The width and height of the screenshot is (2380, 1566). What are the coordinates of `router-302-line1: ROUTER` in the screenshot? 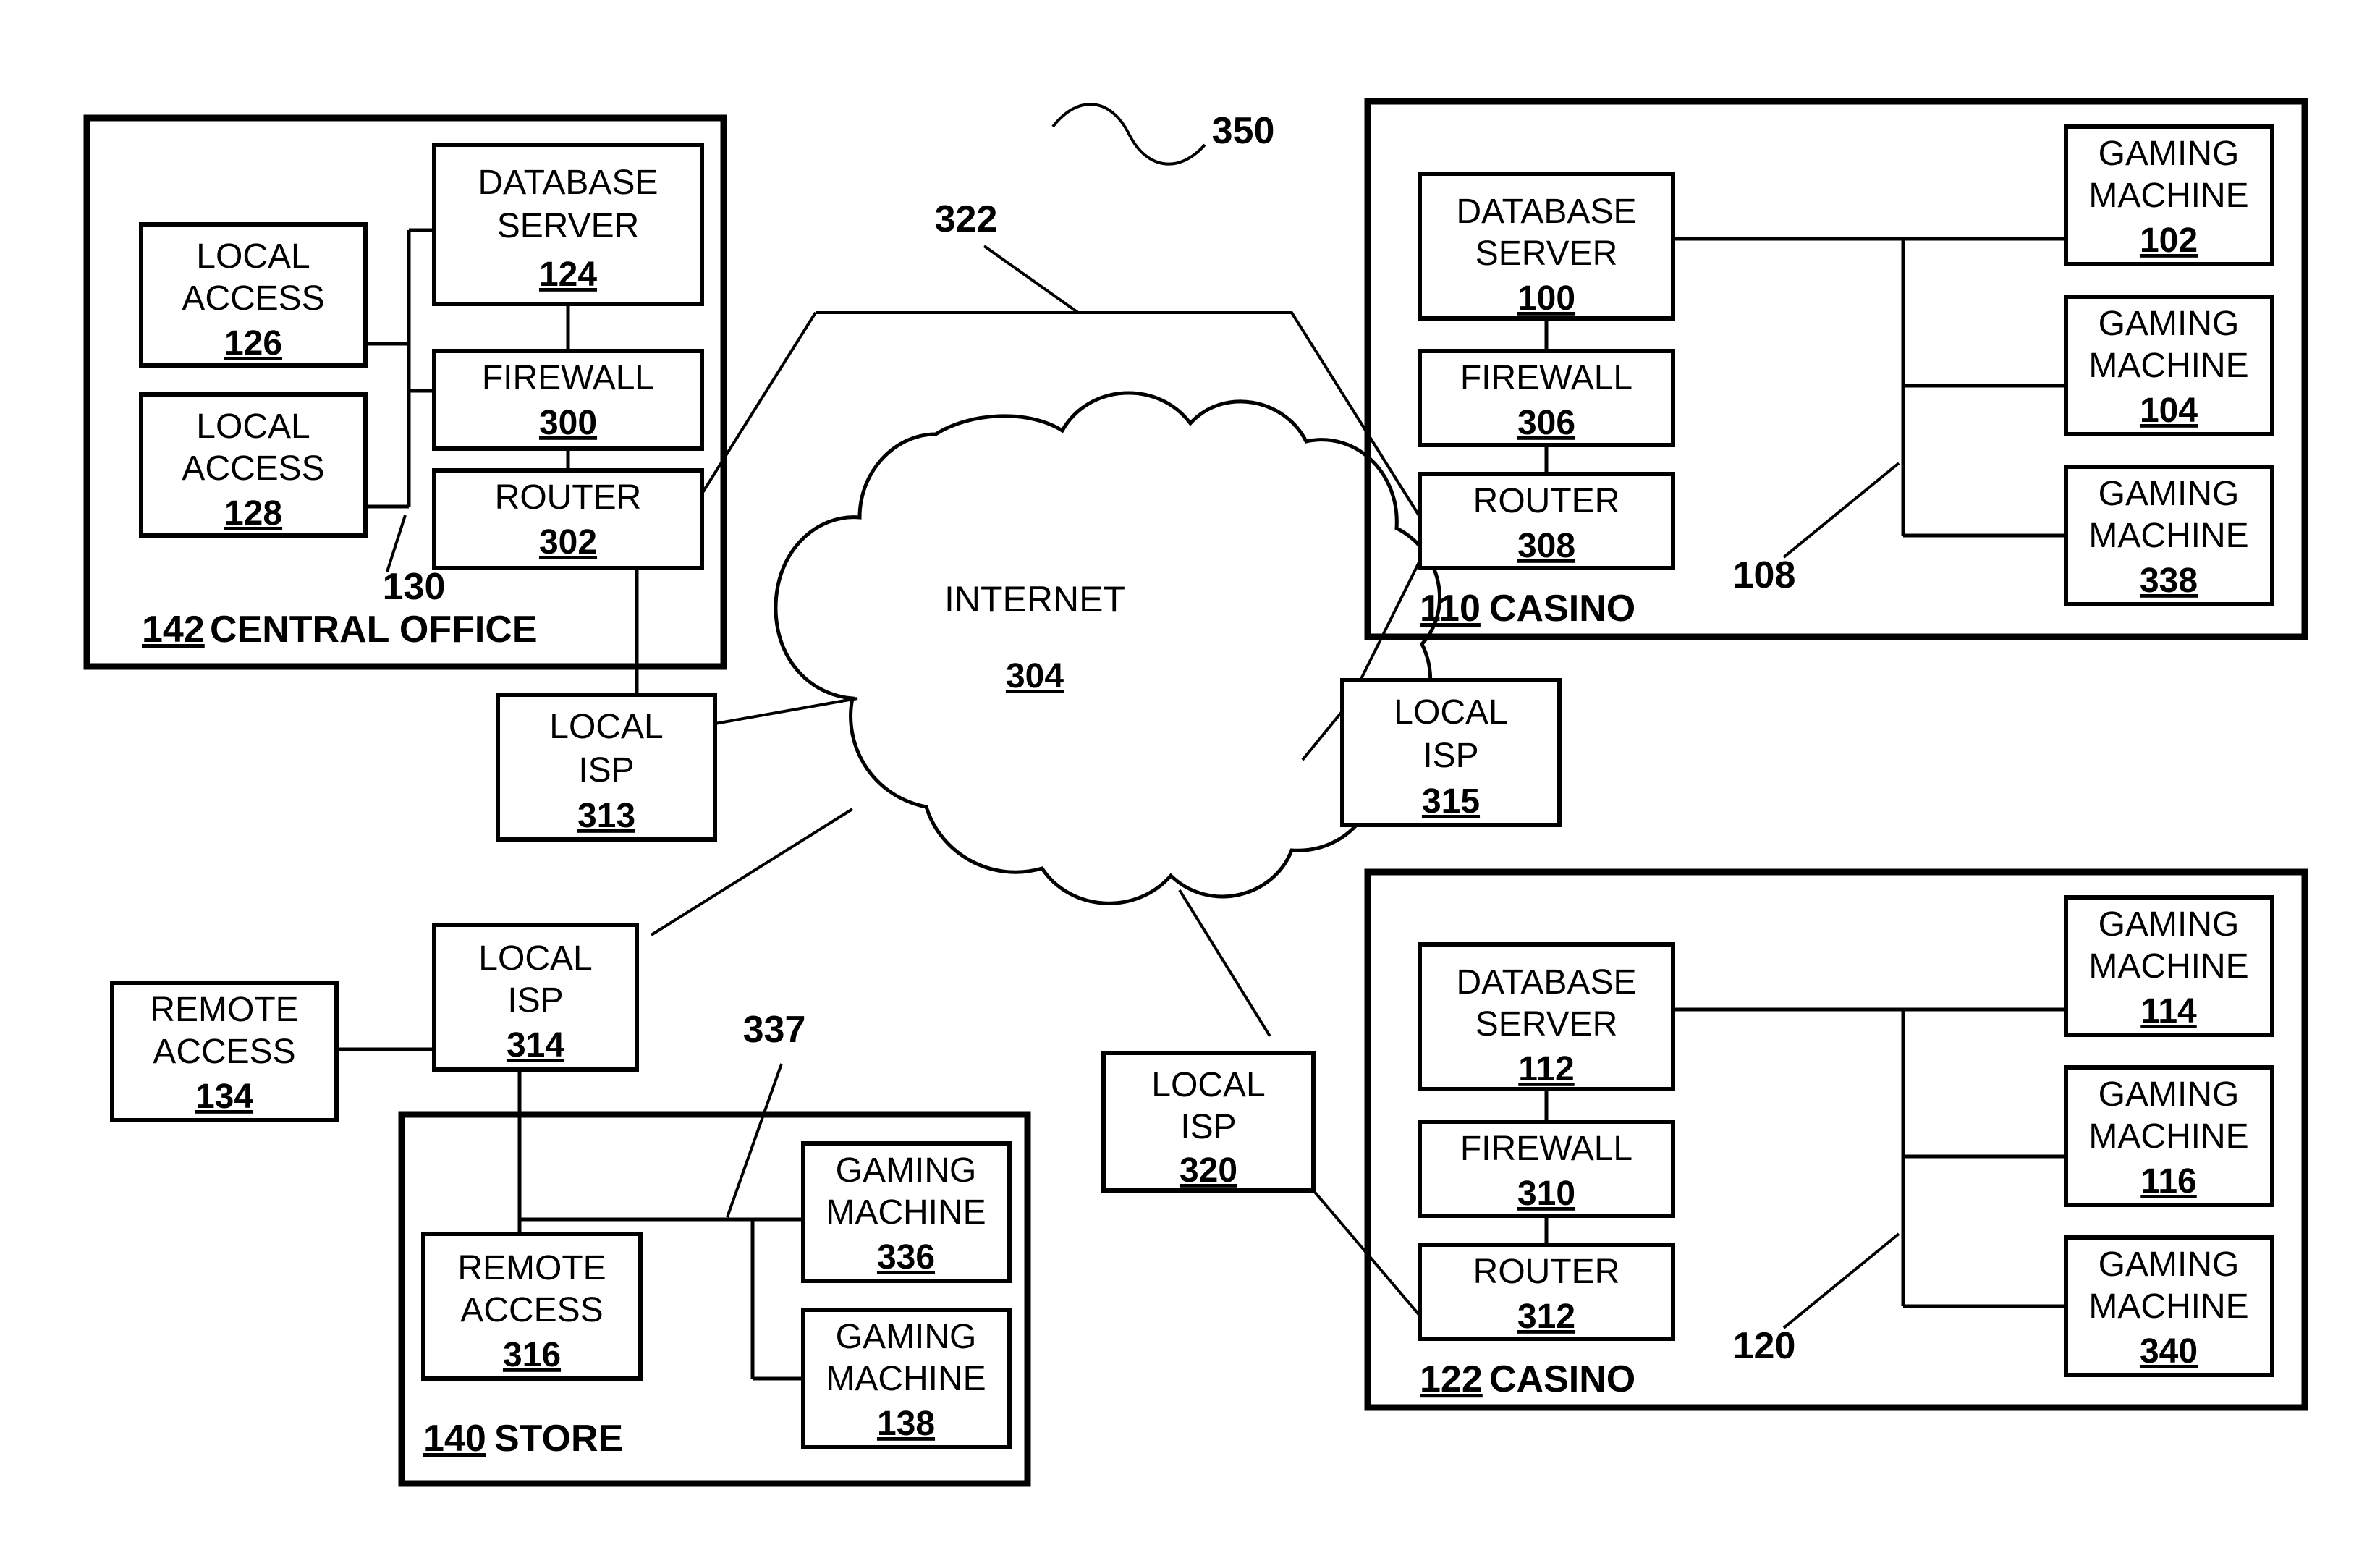 It's located at (568, 497).